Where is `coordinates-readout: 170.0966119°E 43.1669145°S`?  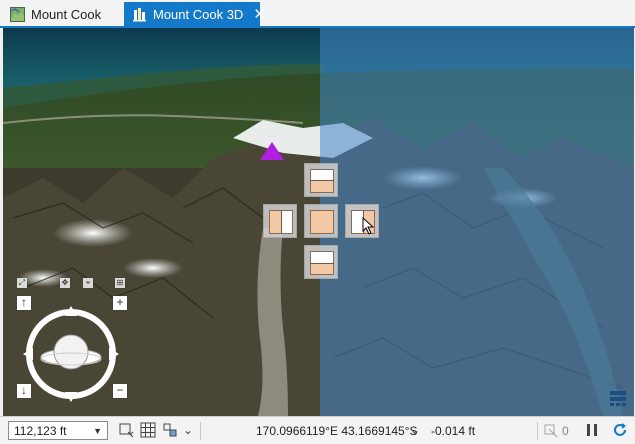 coordinates-readout: 170.0966119°E 43.1669145°S is located at coordinates (337, 431).